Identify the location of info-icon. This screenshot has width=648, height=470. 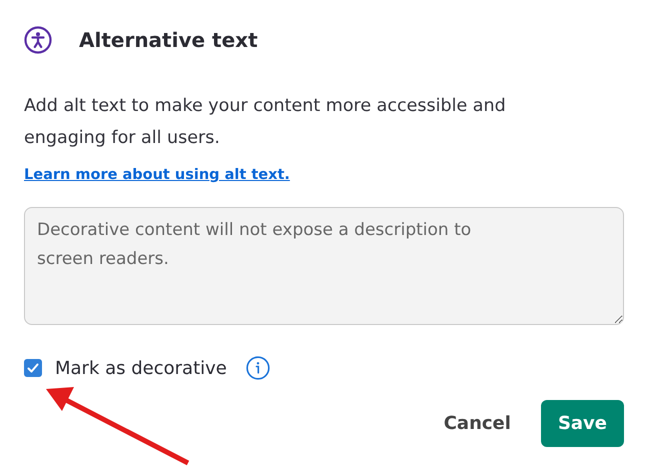
(258, 368).